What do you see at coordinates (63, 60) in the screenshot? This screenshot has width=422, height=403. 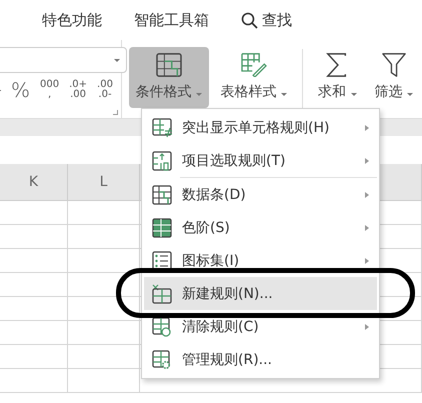 I see `font-dropdown` at bounding box center [63, 60].